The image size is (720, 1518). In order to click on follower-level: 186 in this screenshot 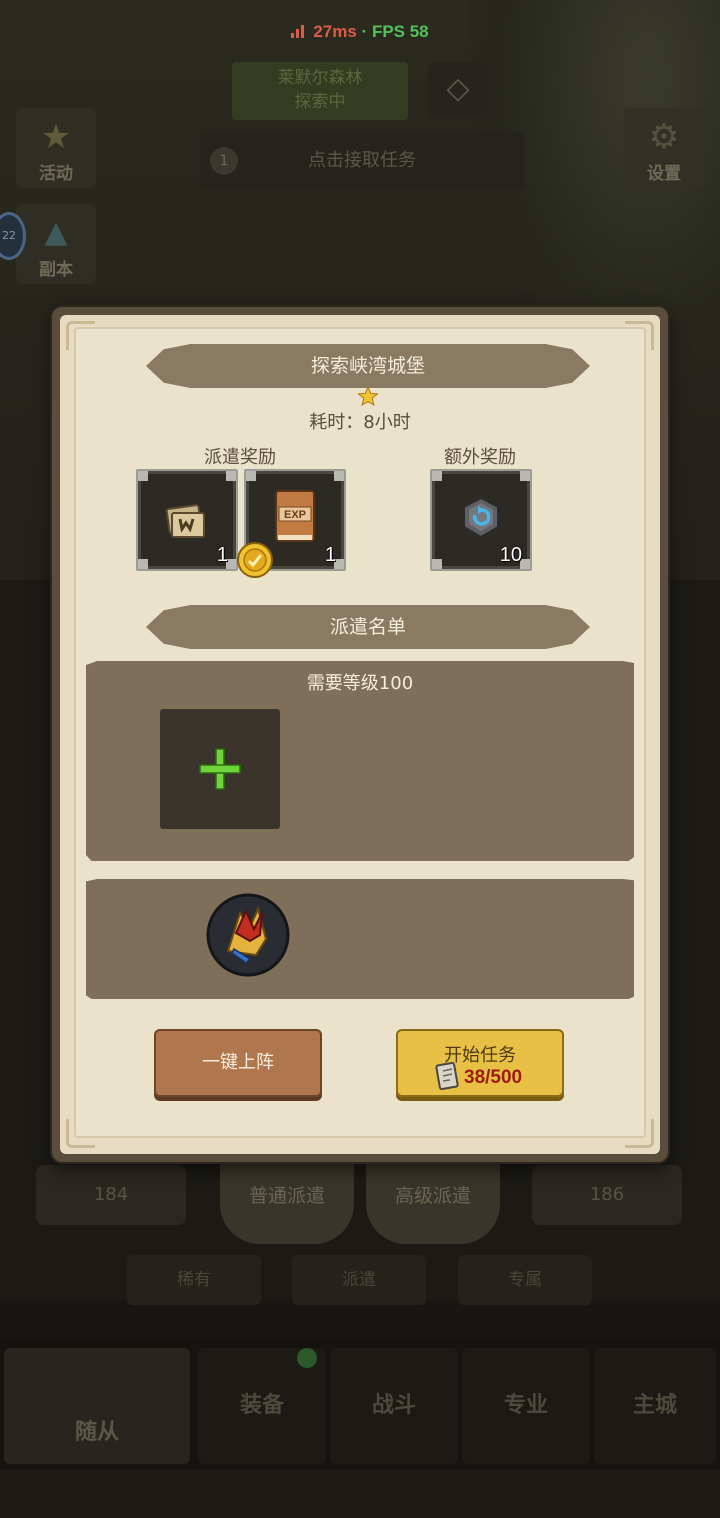, I will do `click(607, 1194)`.